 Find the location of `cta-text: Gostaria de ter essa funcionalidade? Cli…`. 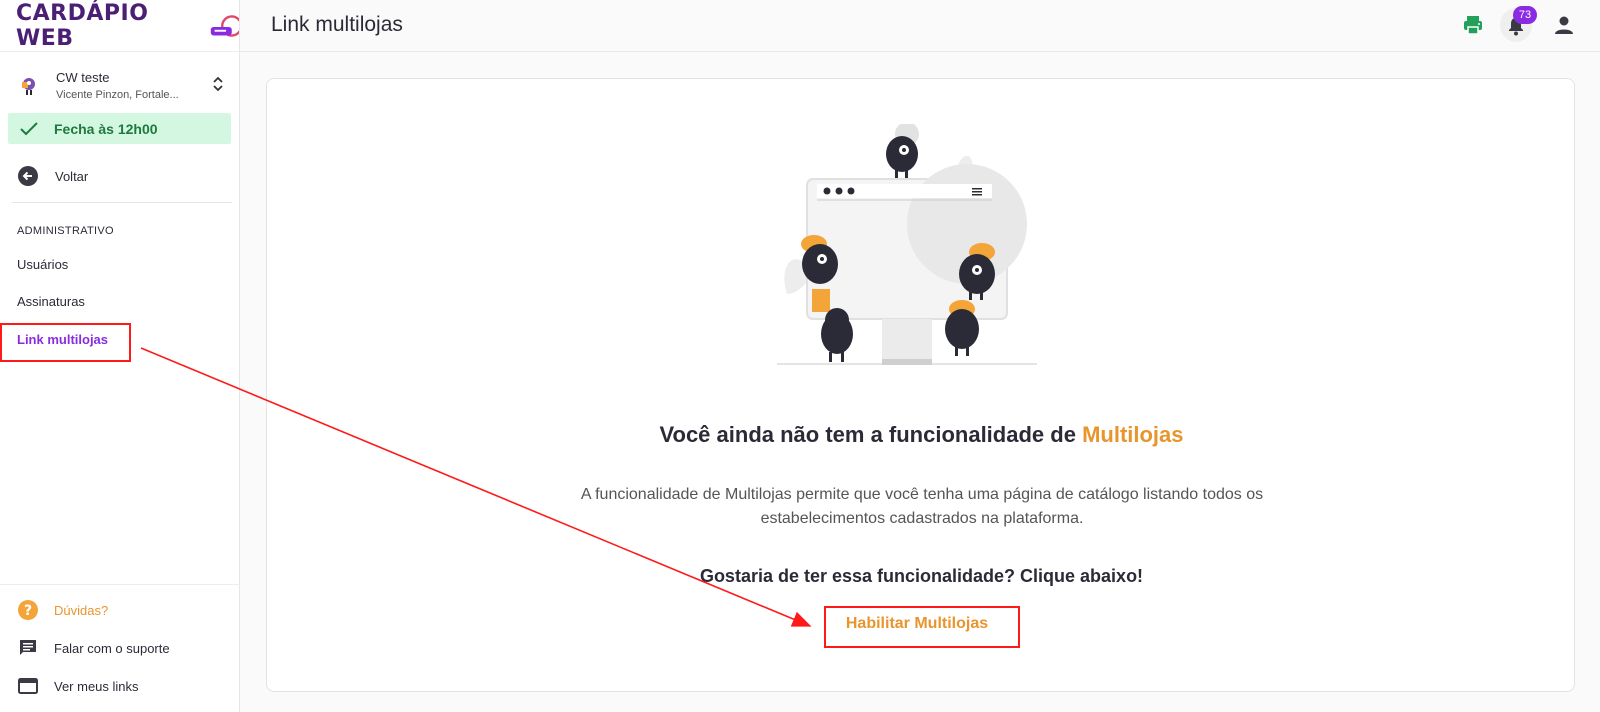

cta-text: Gostaria de ter essa funcionalidade? Cli… is located at coordinates (921, 576).